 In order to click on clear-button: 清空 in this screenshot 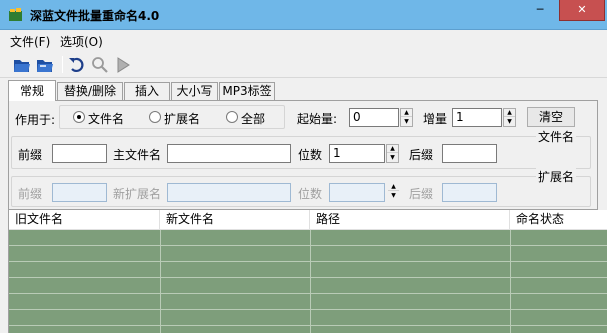, I will do `click(551, 117)`.